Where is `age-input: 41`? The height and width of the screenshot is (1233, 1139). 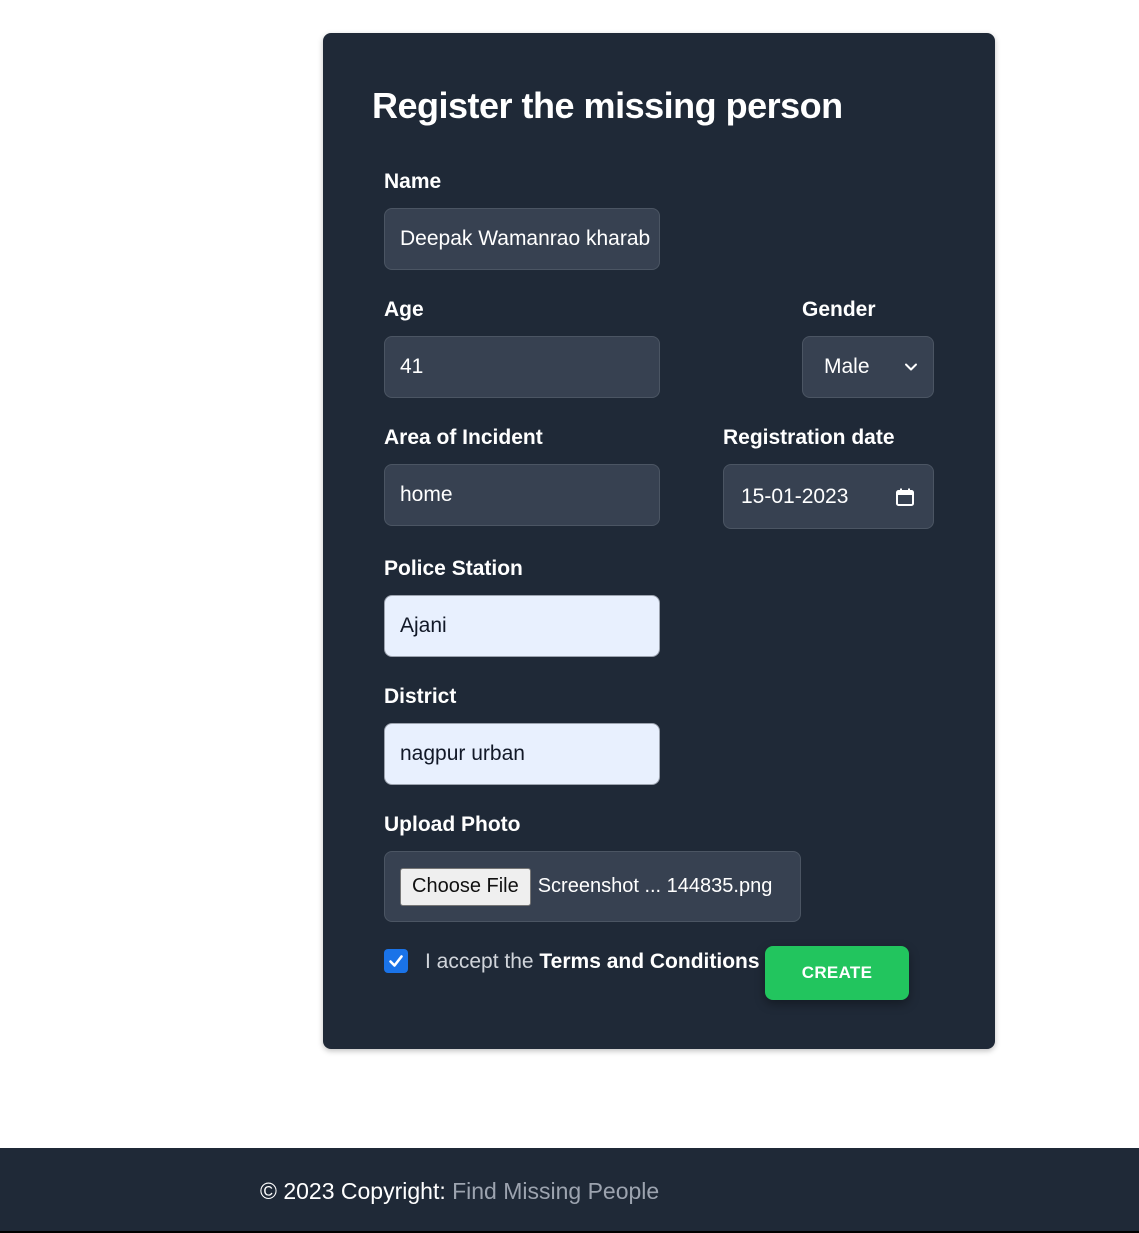 age-input: 41 is located at coordinates (522, 367).